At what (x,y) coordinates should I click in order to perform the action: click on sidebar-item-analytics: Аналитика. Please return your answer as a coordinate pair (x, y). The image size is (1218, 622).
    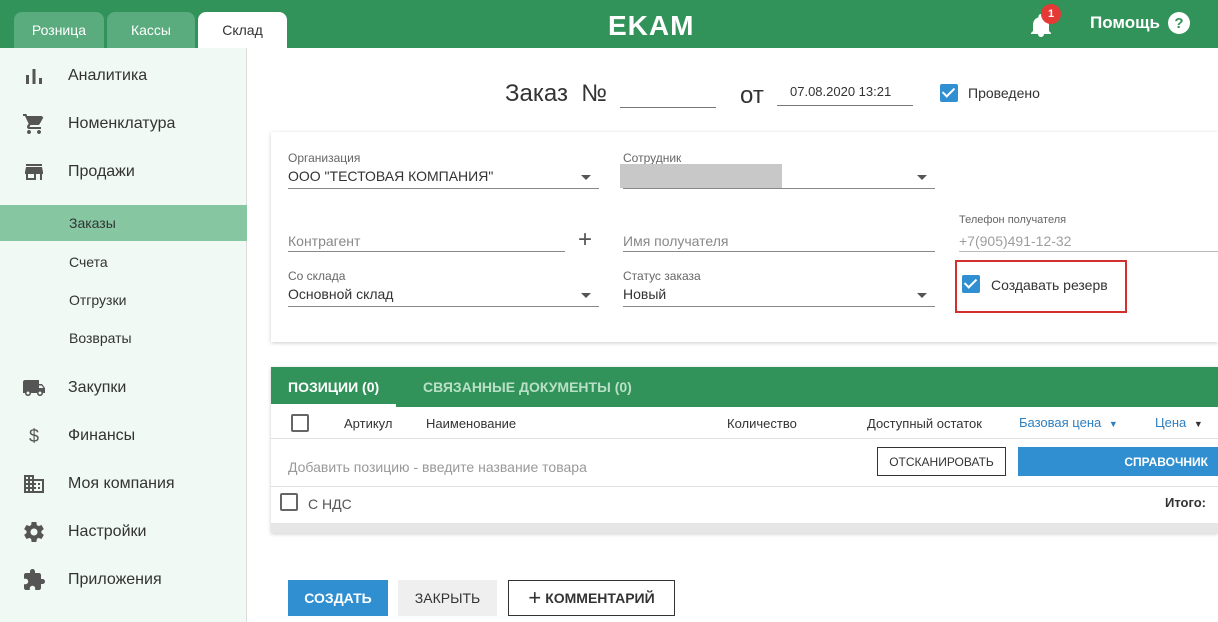
    Looking at the image, I should click on (123, 76).